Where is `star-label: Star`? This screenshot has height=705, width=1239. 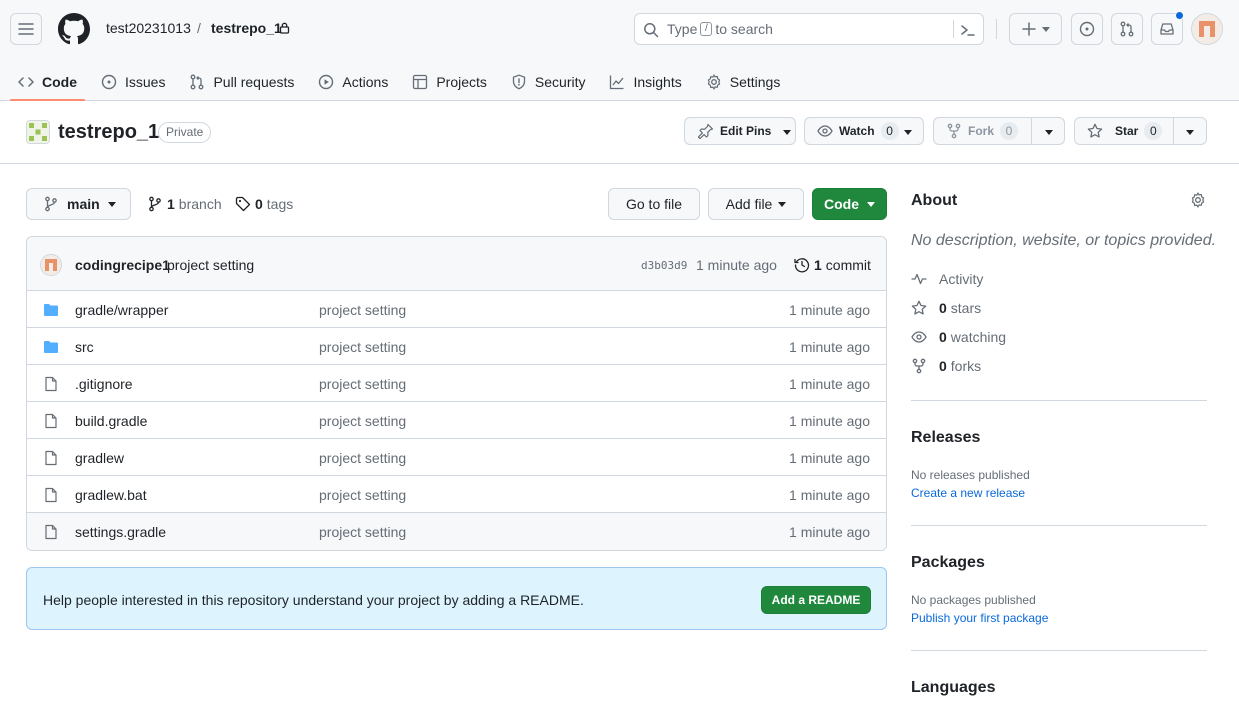 star-label: Star is located at coordinates (1127, 131).